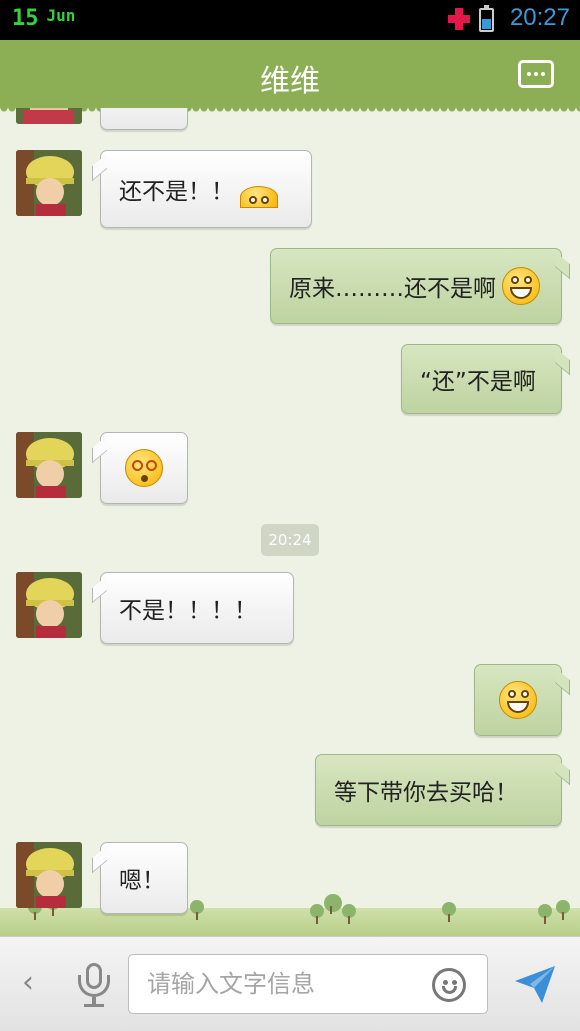 The width and height of the screenshot is (580, 1031). What do you see at coordinates (290, 81) in the screenshot?
I see `chat-title: 维维` at bounding box center [290, 81].